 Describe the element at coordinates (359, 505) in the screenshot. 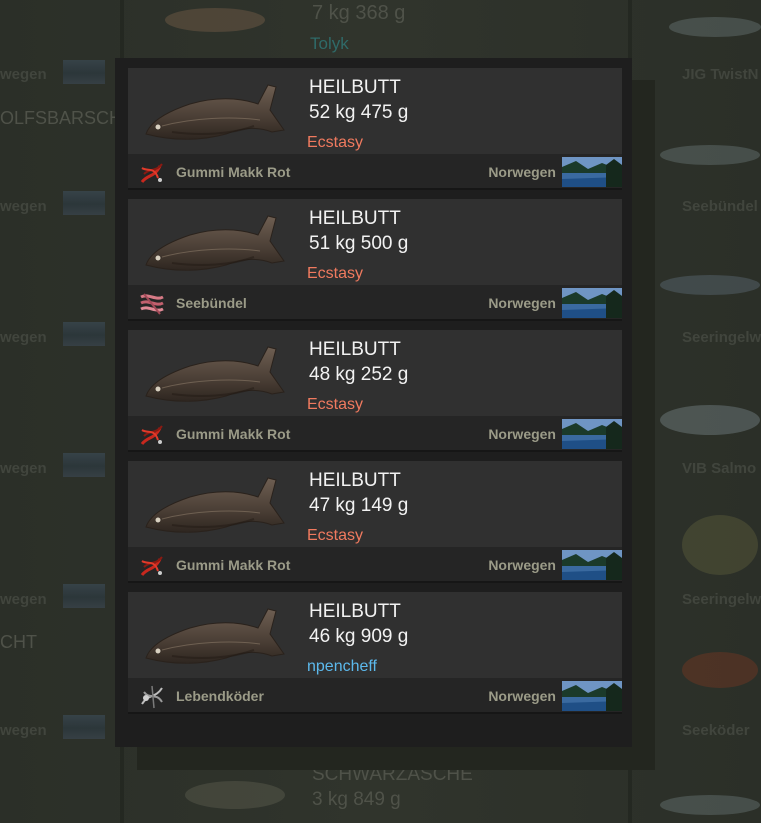

I see `fish-weight: 47 kg 149 g` at that location.